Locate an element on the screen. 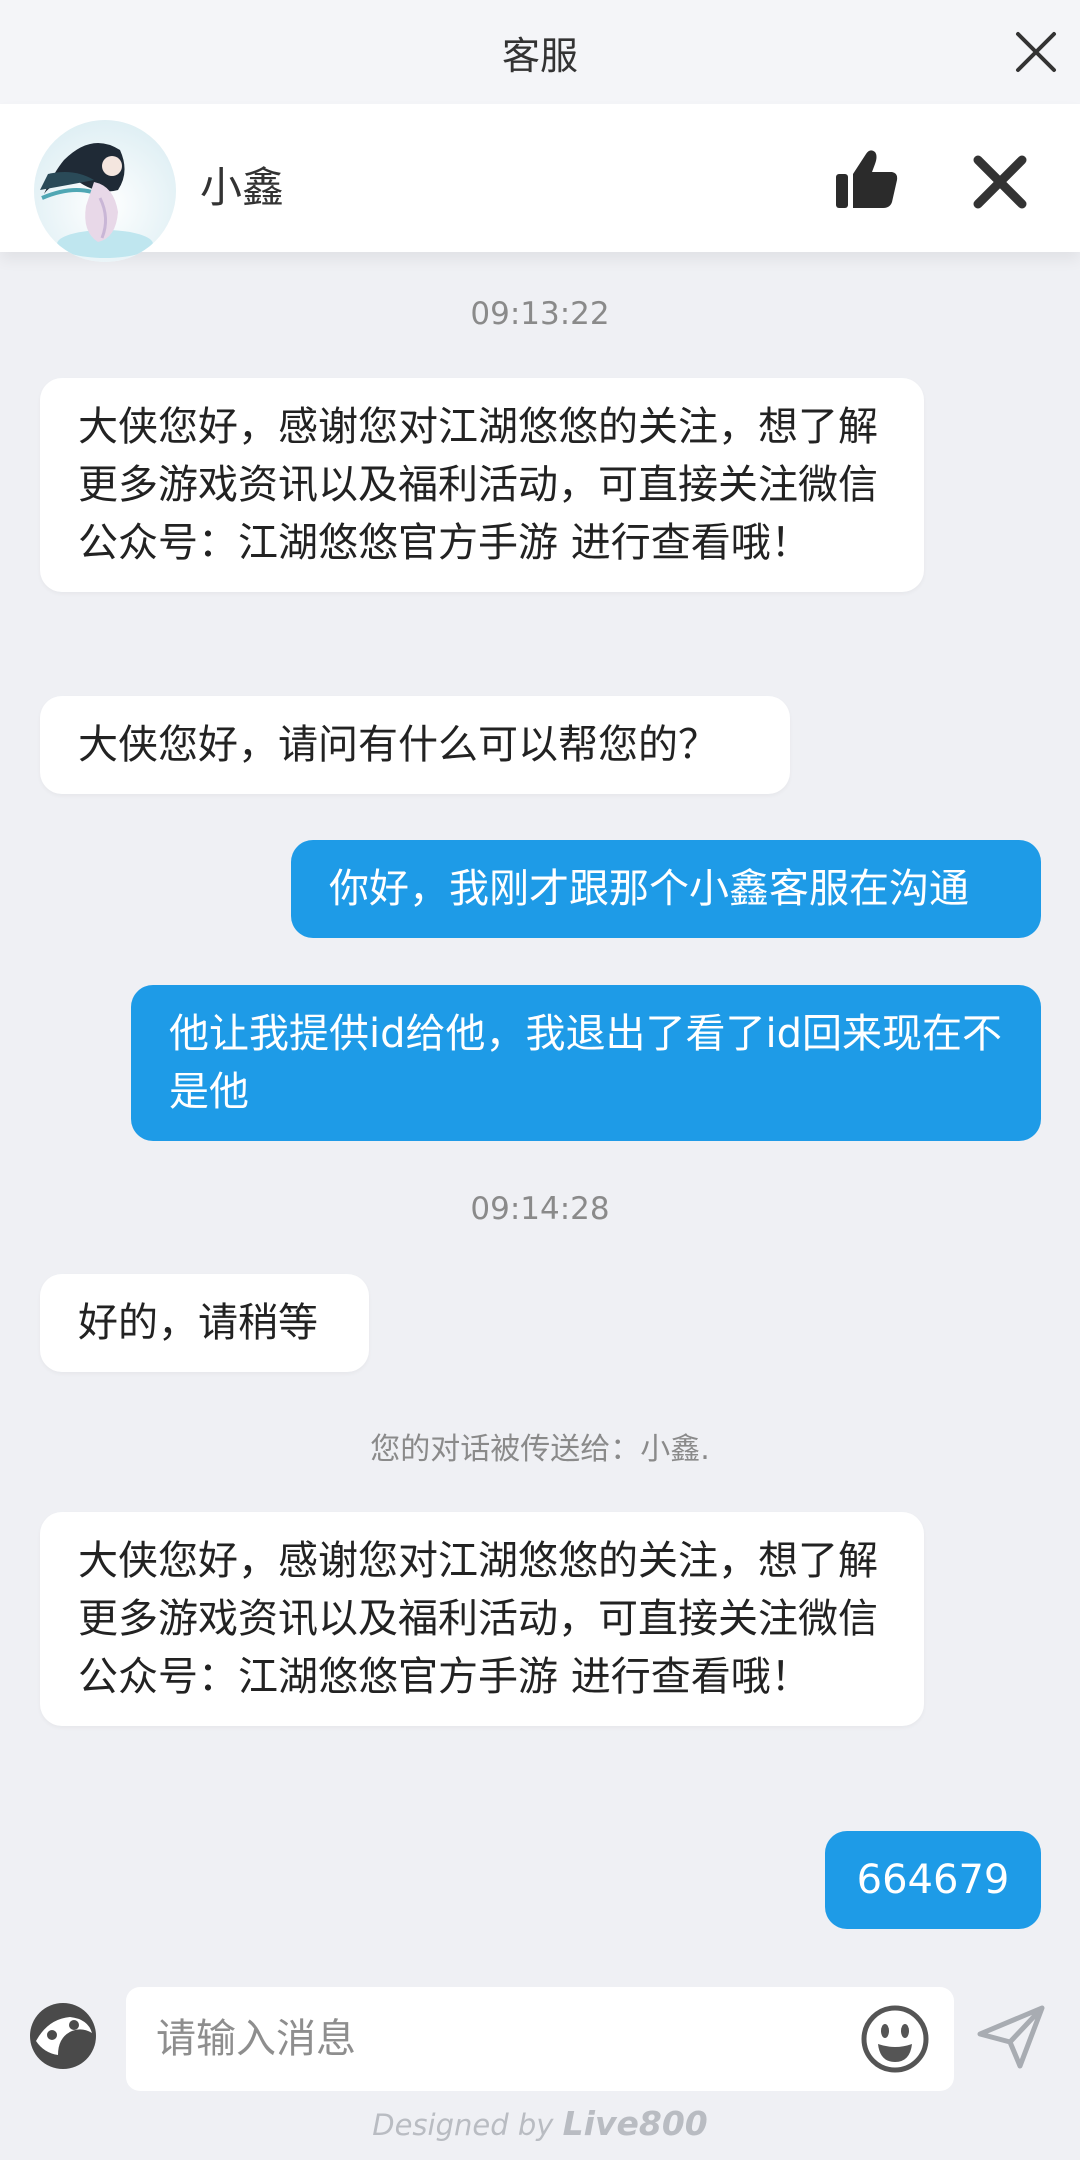 The height and width of the screenshot is (2160, 1080). footer-branding: Designed by Live800 is located at coordinates (540, 2123).